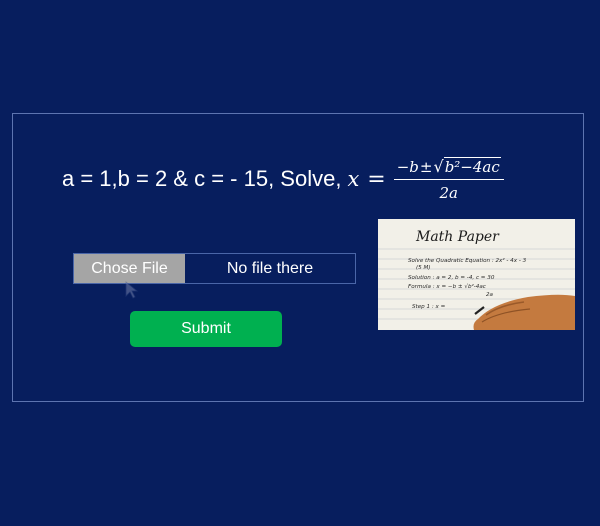 This screenshot has width=600, height=526. Describe the element at coordinates (202, 178) in the screenshot. I see `equation-values-text: a = 1,b = 2 & c = - 15, Solve,` at that location.